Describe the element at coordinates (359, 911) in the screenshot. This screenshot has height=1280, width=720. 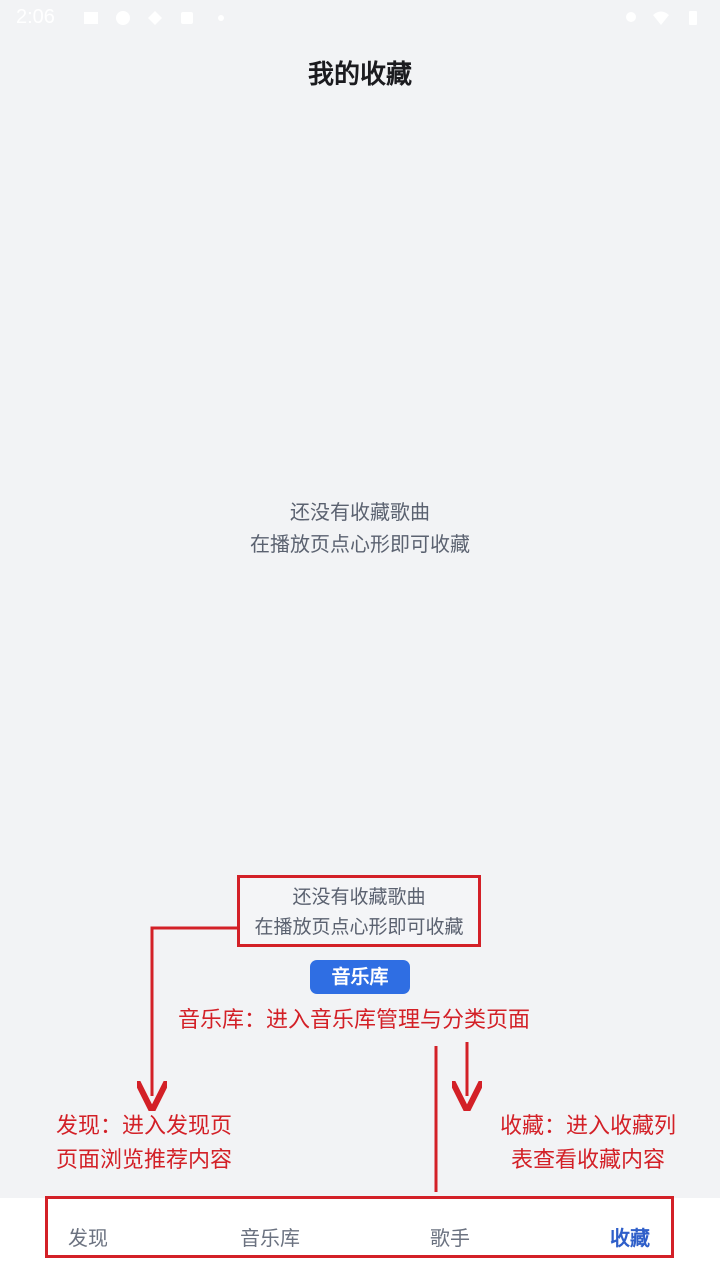
I see `annotation-highlight-box: 还没有收藏歌曲 在播放页点心形即可收藏` at that location.